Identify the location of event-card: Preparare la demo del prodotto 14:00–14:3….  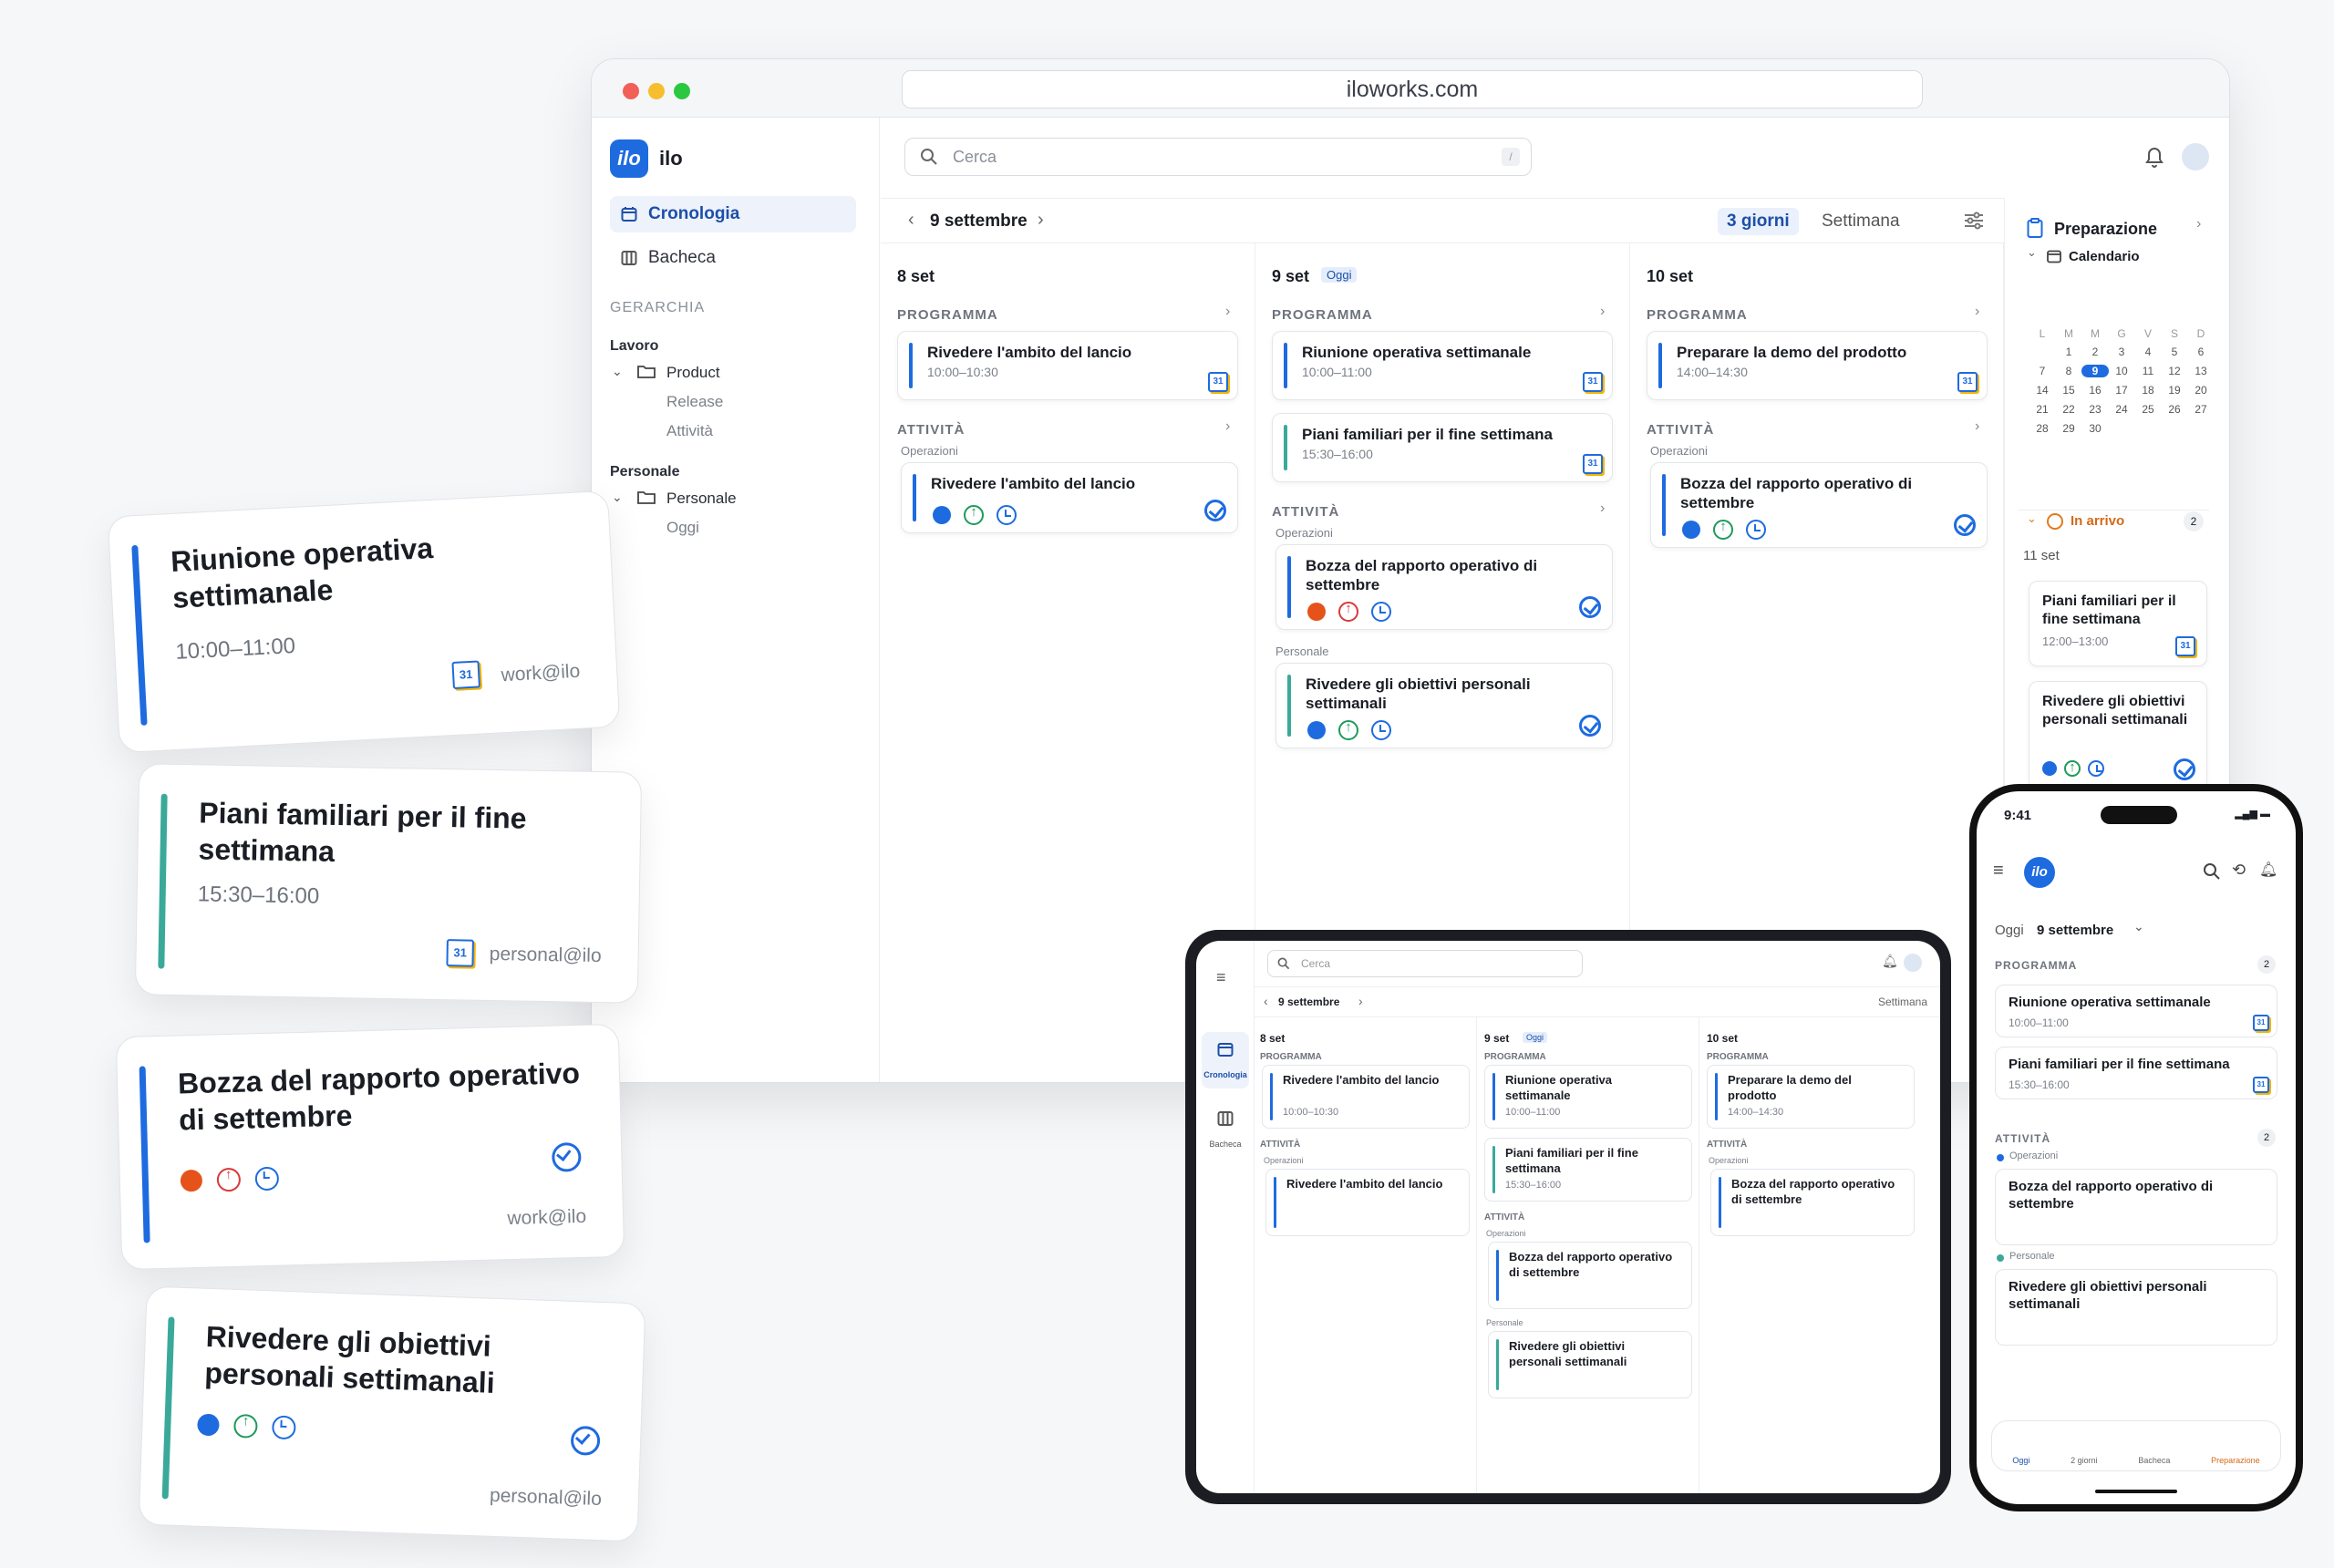
(1811, 1097).